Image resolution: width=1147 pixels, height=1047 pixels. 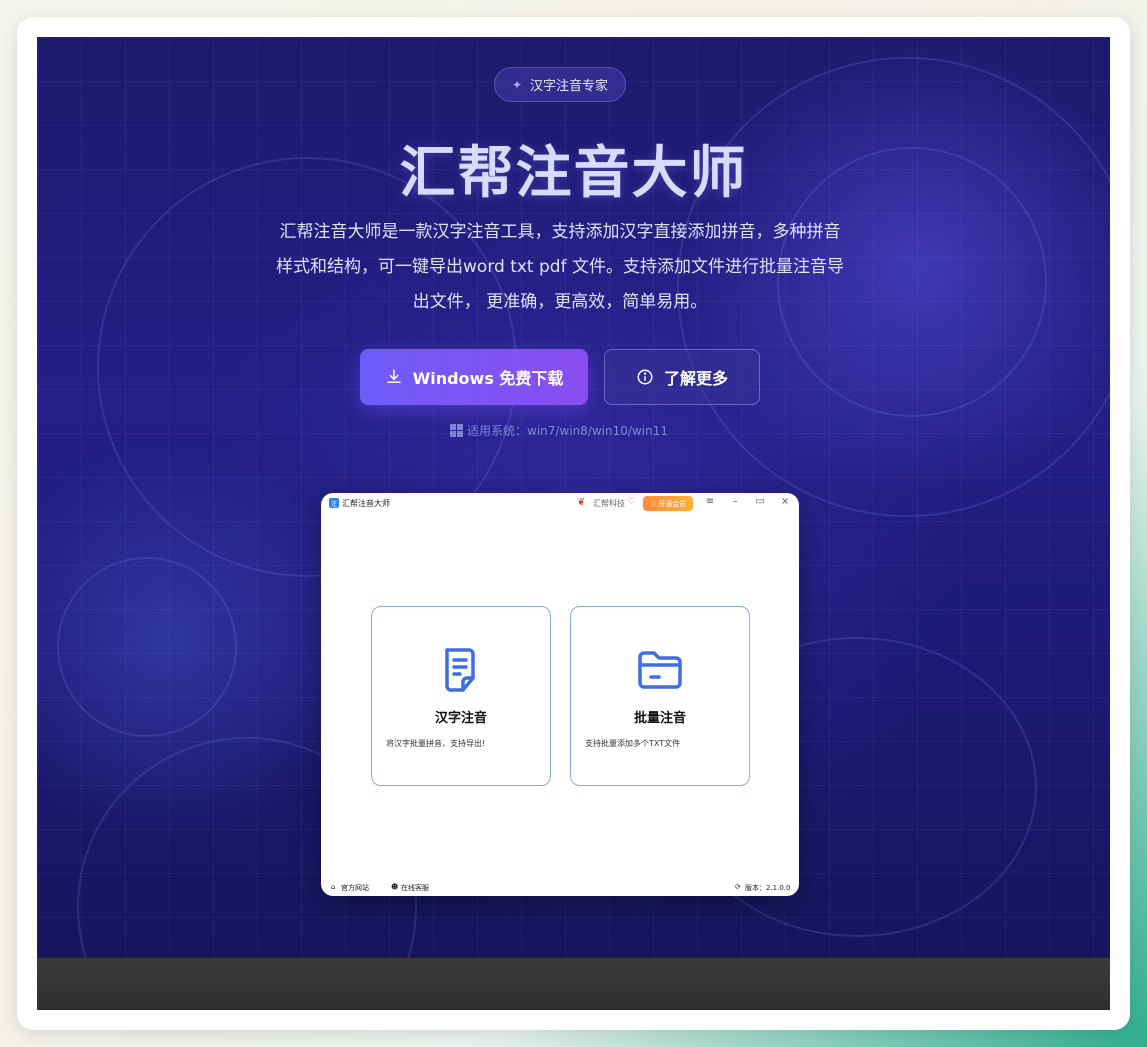 I want to click on windows-download-button: Windows 免费下载, so click(x=474, y=377).